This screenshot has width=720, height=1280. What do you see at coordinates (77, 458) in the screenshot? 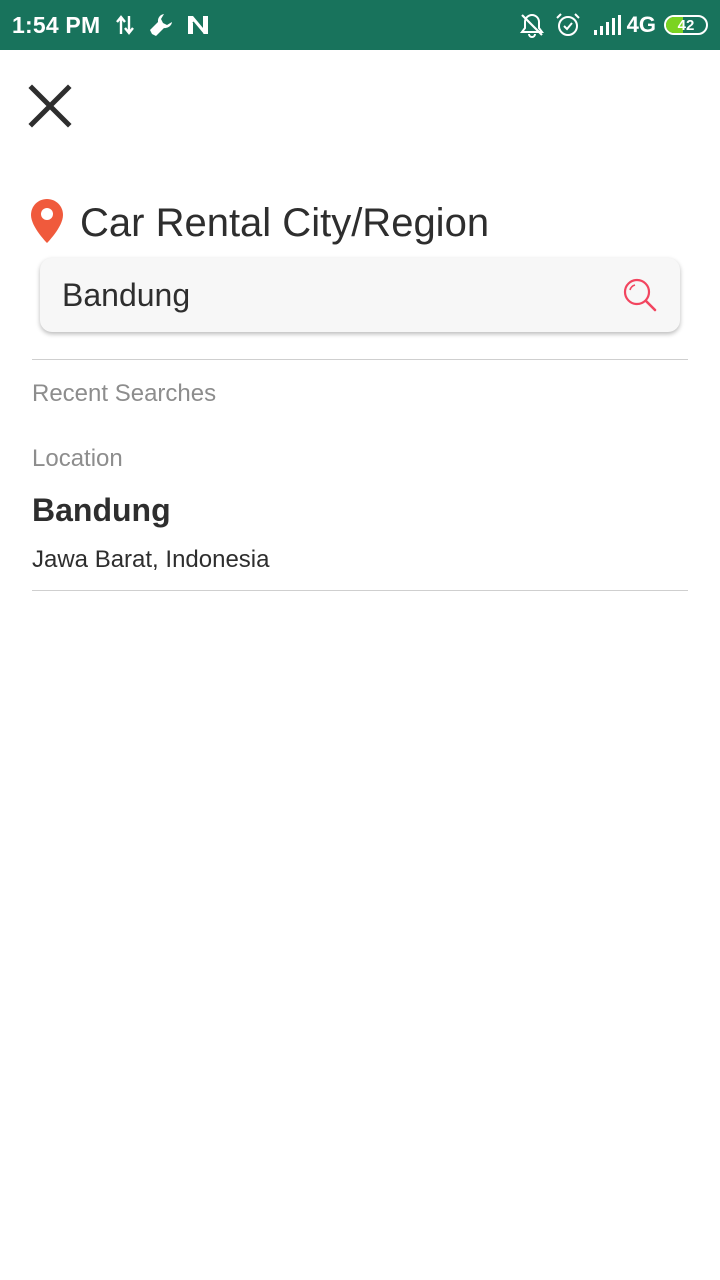
I see `location-section-label: Location` at bounding box center [77, 458].